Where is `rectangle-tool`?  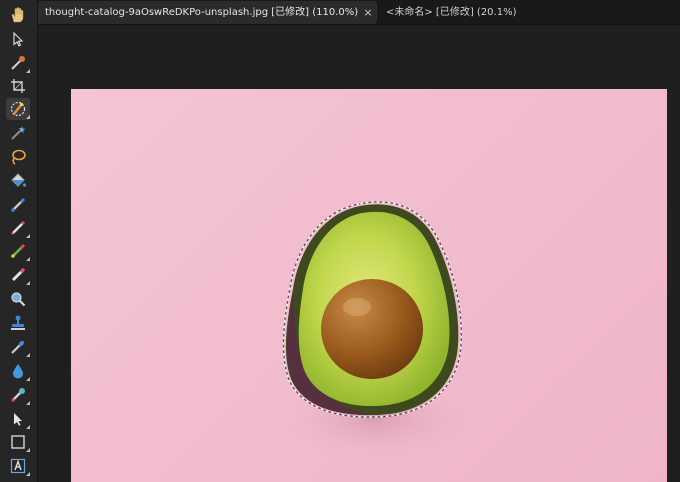
rectangle-tool is located at coordinates (18, 442).